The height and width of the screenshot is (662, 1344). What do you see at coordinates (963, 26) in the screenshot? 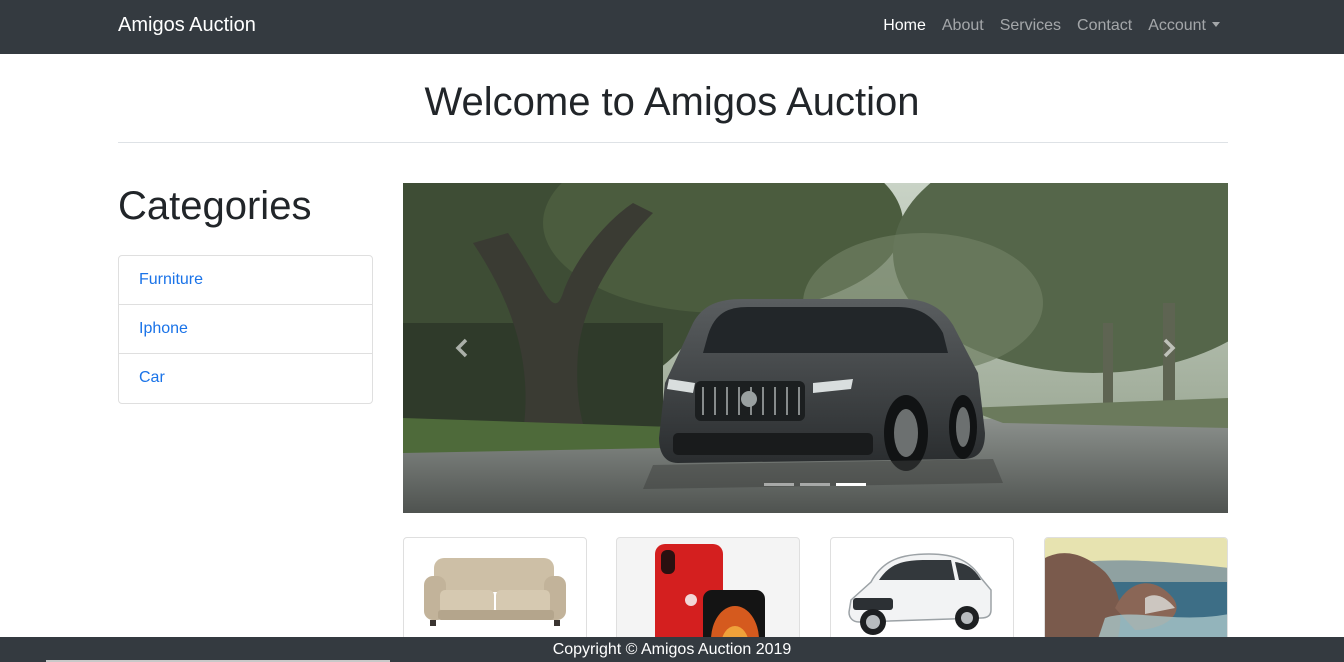
I see `nav-about: About` at bounding box center [963, 26].